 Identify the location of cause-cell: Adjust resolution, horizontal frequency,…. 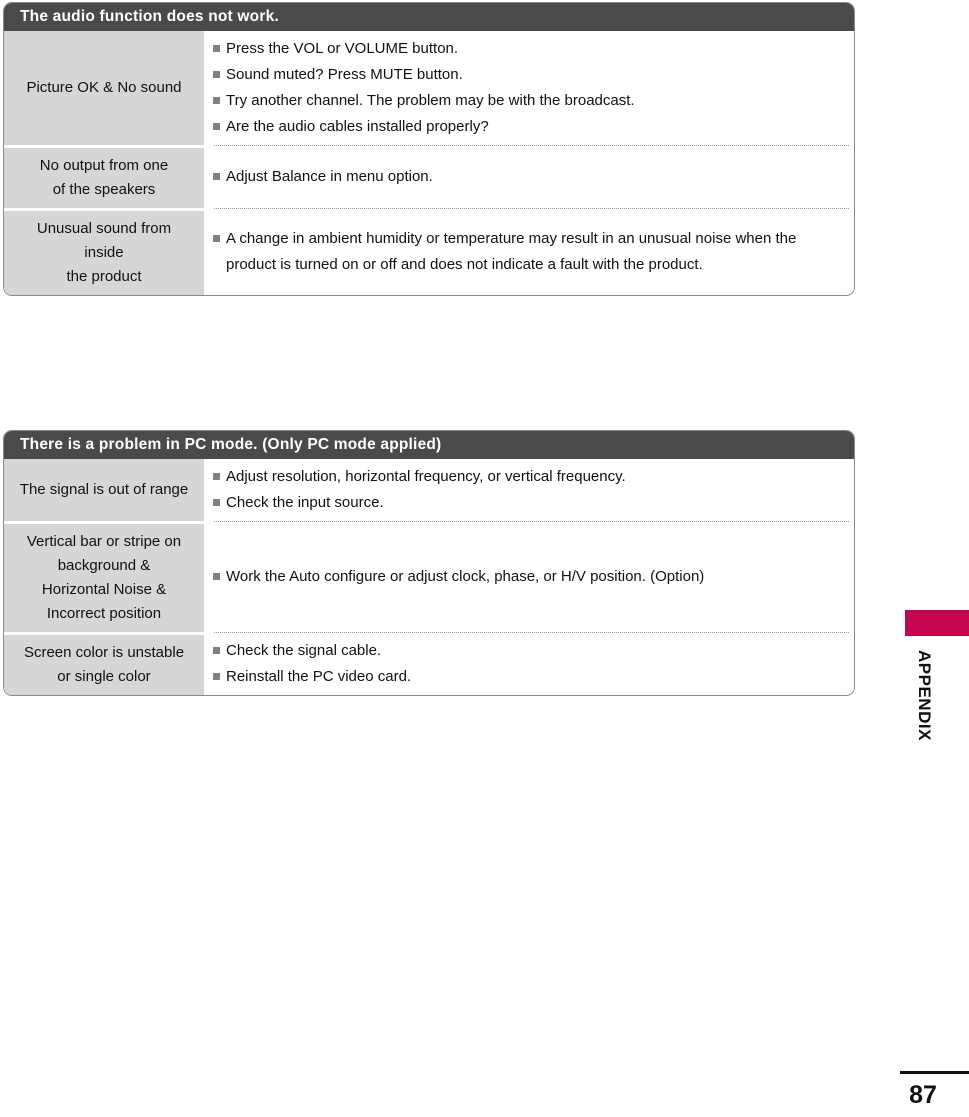
(529, 490).